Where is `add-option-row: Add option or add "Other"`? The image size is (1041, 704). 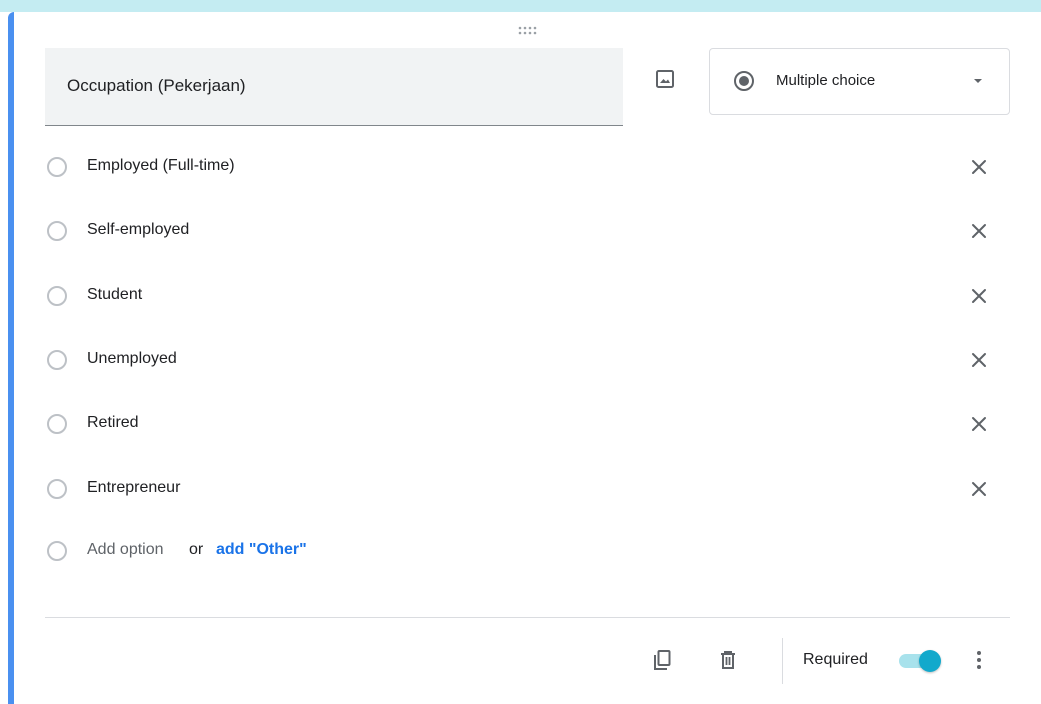 add-option-row: Add option or add "Other" is located at coordinates (345, 551).